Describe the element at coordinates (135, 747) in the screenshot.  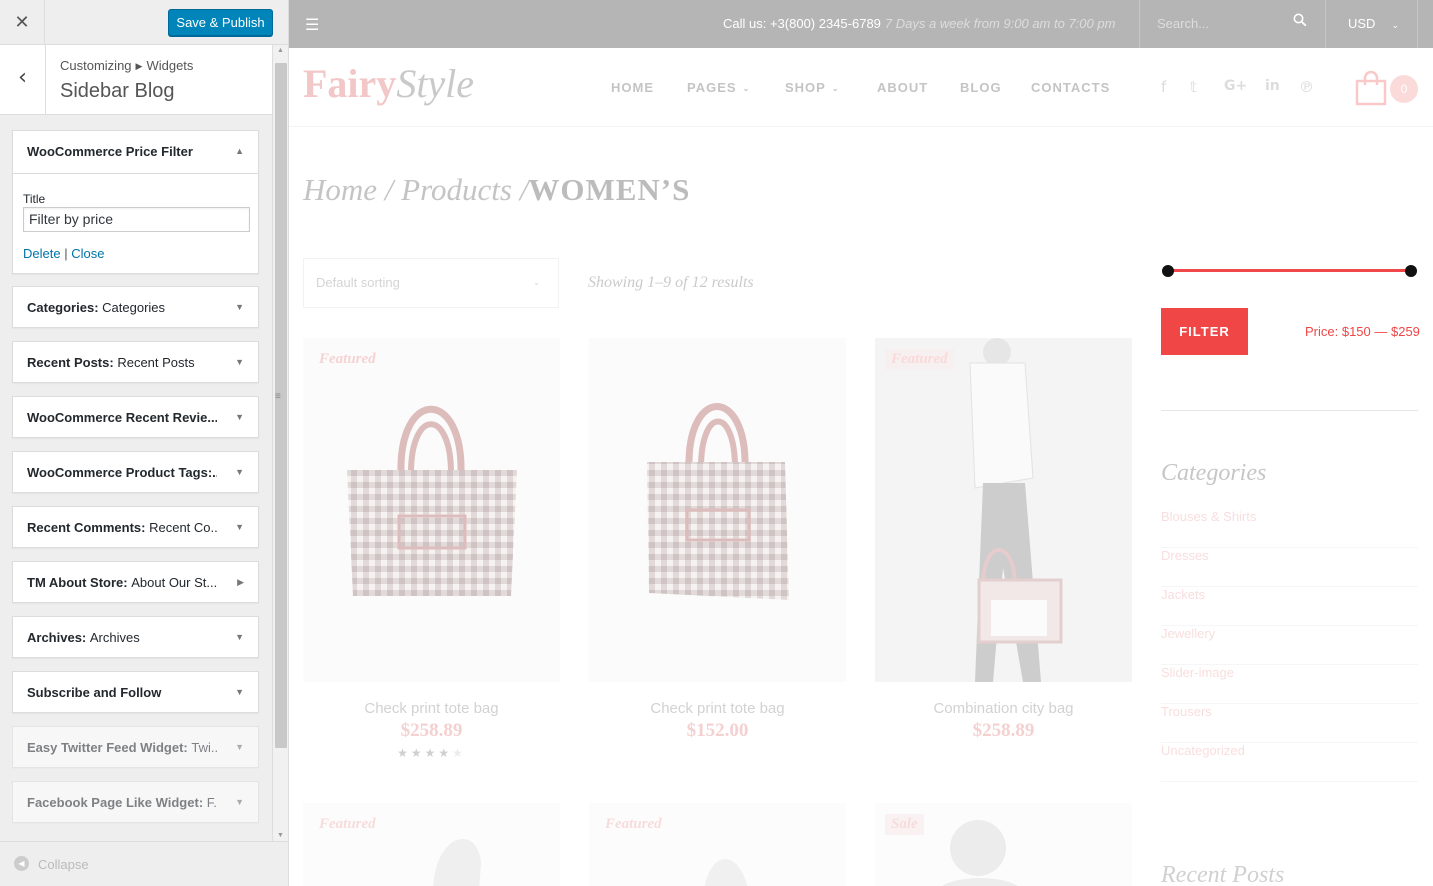
I see `widget-item: Easy Twitter Feed Widget: Twi... ▼` at that location.